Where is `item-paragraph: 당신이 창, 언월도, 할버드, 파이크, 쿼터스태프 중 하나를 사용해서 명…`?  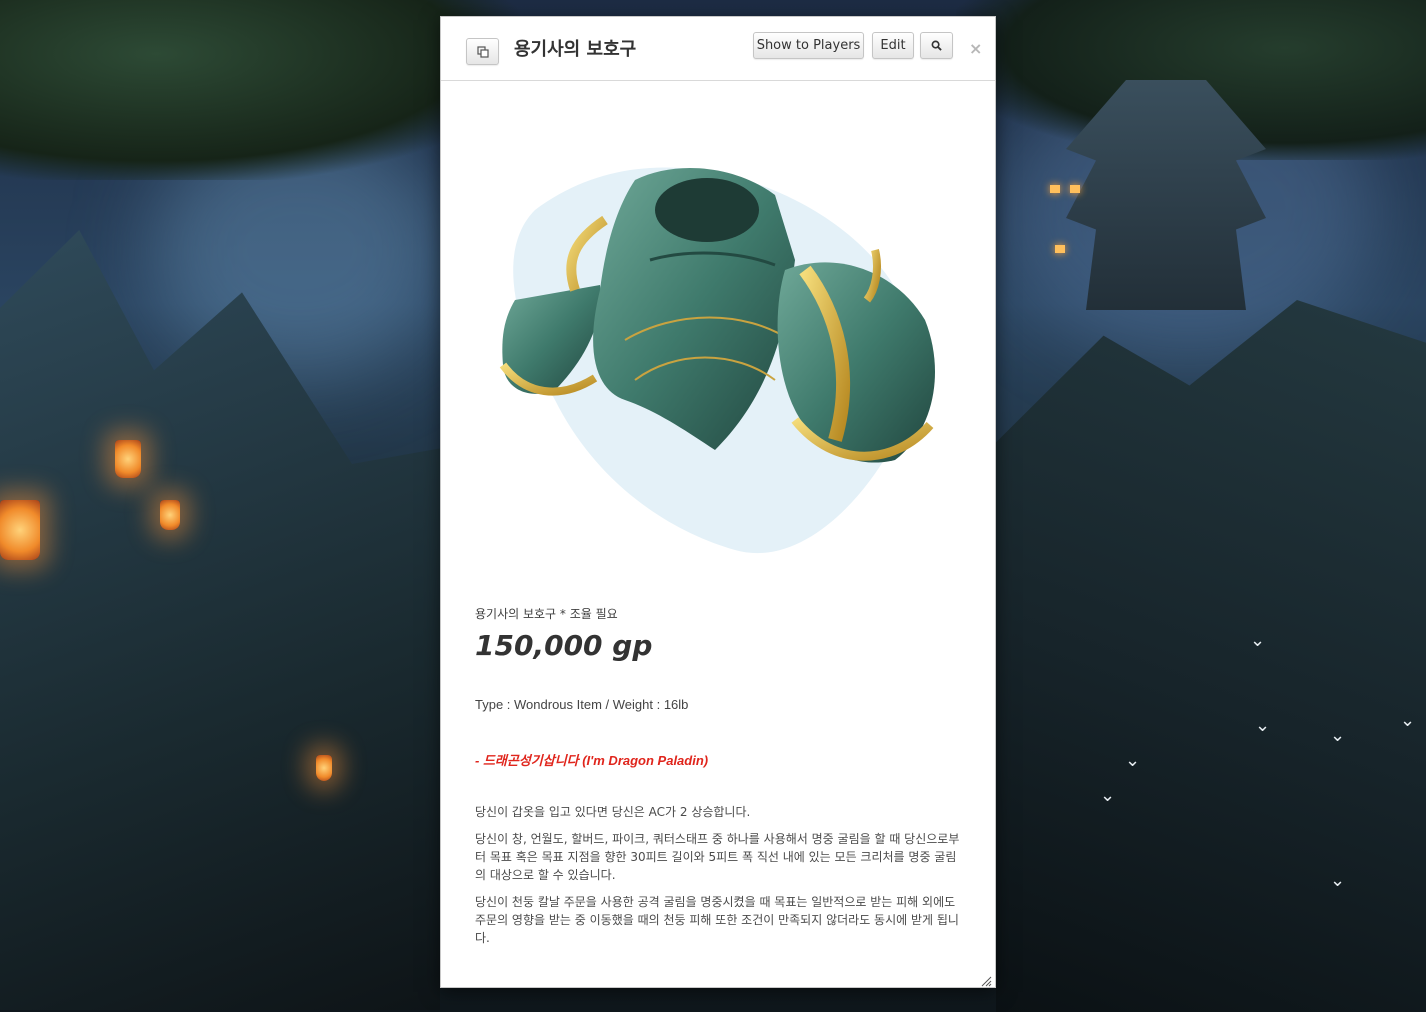
item-paragraph: 당신이 창, 언월도, 할버드, 파이크, 쿼터스태프 중 하나를 사용해서 명… is located at coordinates (717, 857).